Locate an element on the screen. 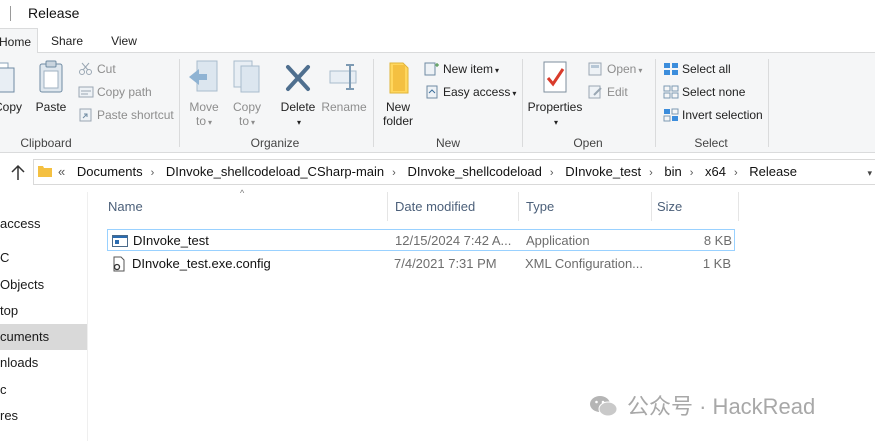  copy-button: Copy is located at coordinates (11, 86).